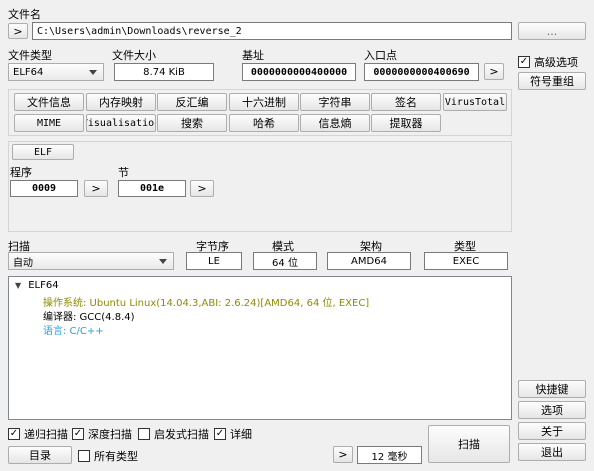 This screenshot has height=471, width=594. What do you see at coordinates (494, 71) in the screenshot?
I see `entry-point-go-button: >` at bounding box center [494, 71].